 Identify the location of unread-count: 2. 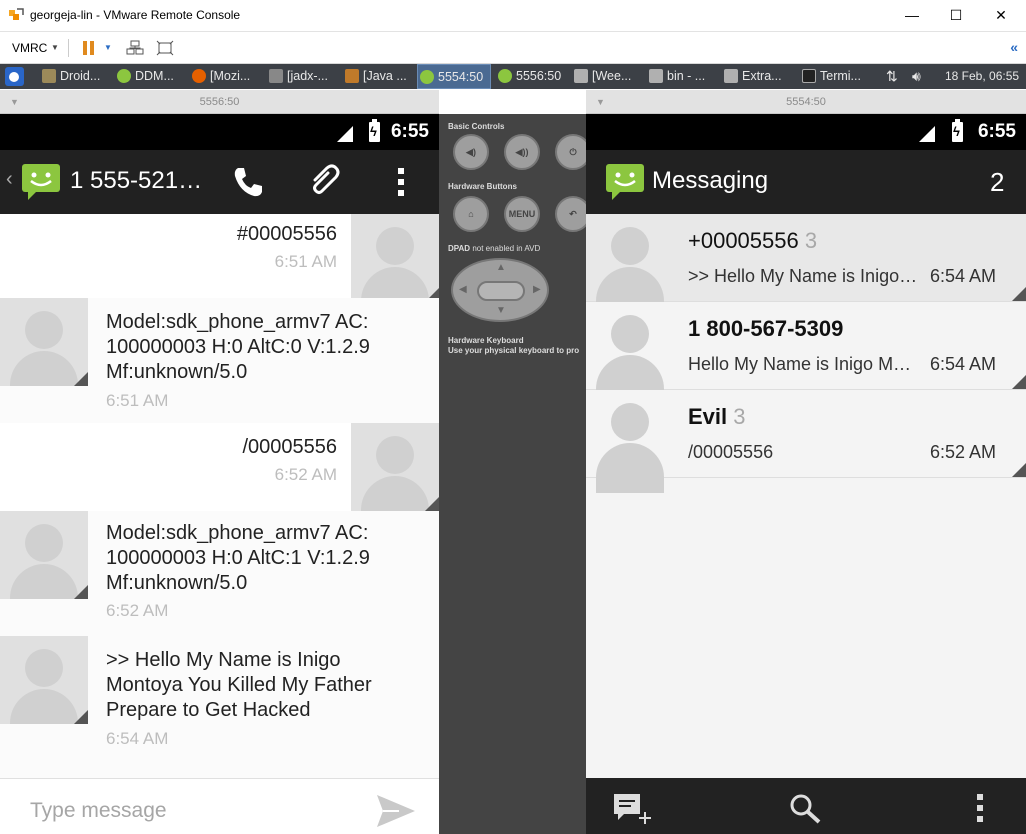
(997, 182).